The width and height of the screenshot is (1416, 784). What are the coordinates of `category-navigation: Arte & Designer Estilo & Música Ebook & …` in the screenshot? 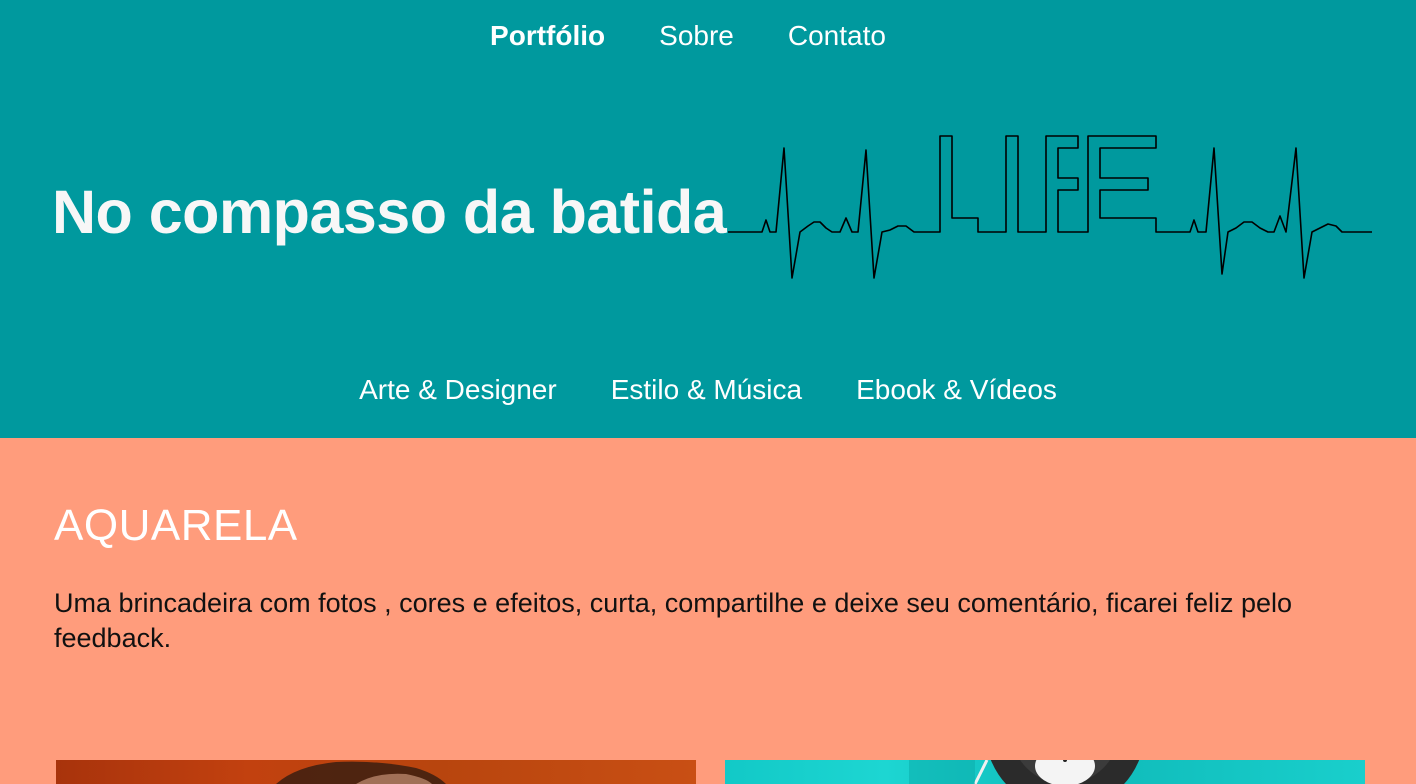 It's located at (708, 390).